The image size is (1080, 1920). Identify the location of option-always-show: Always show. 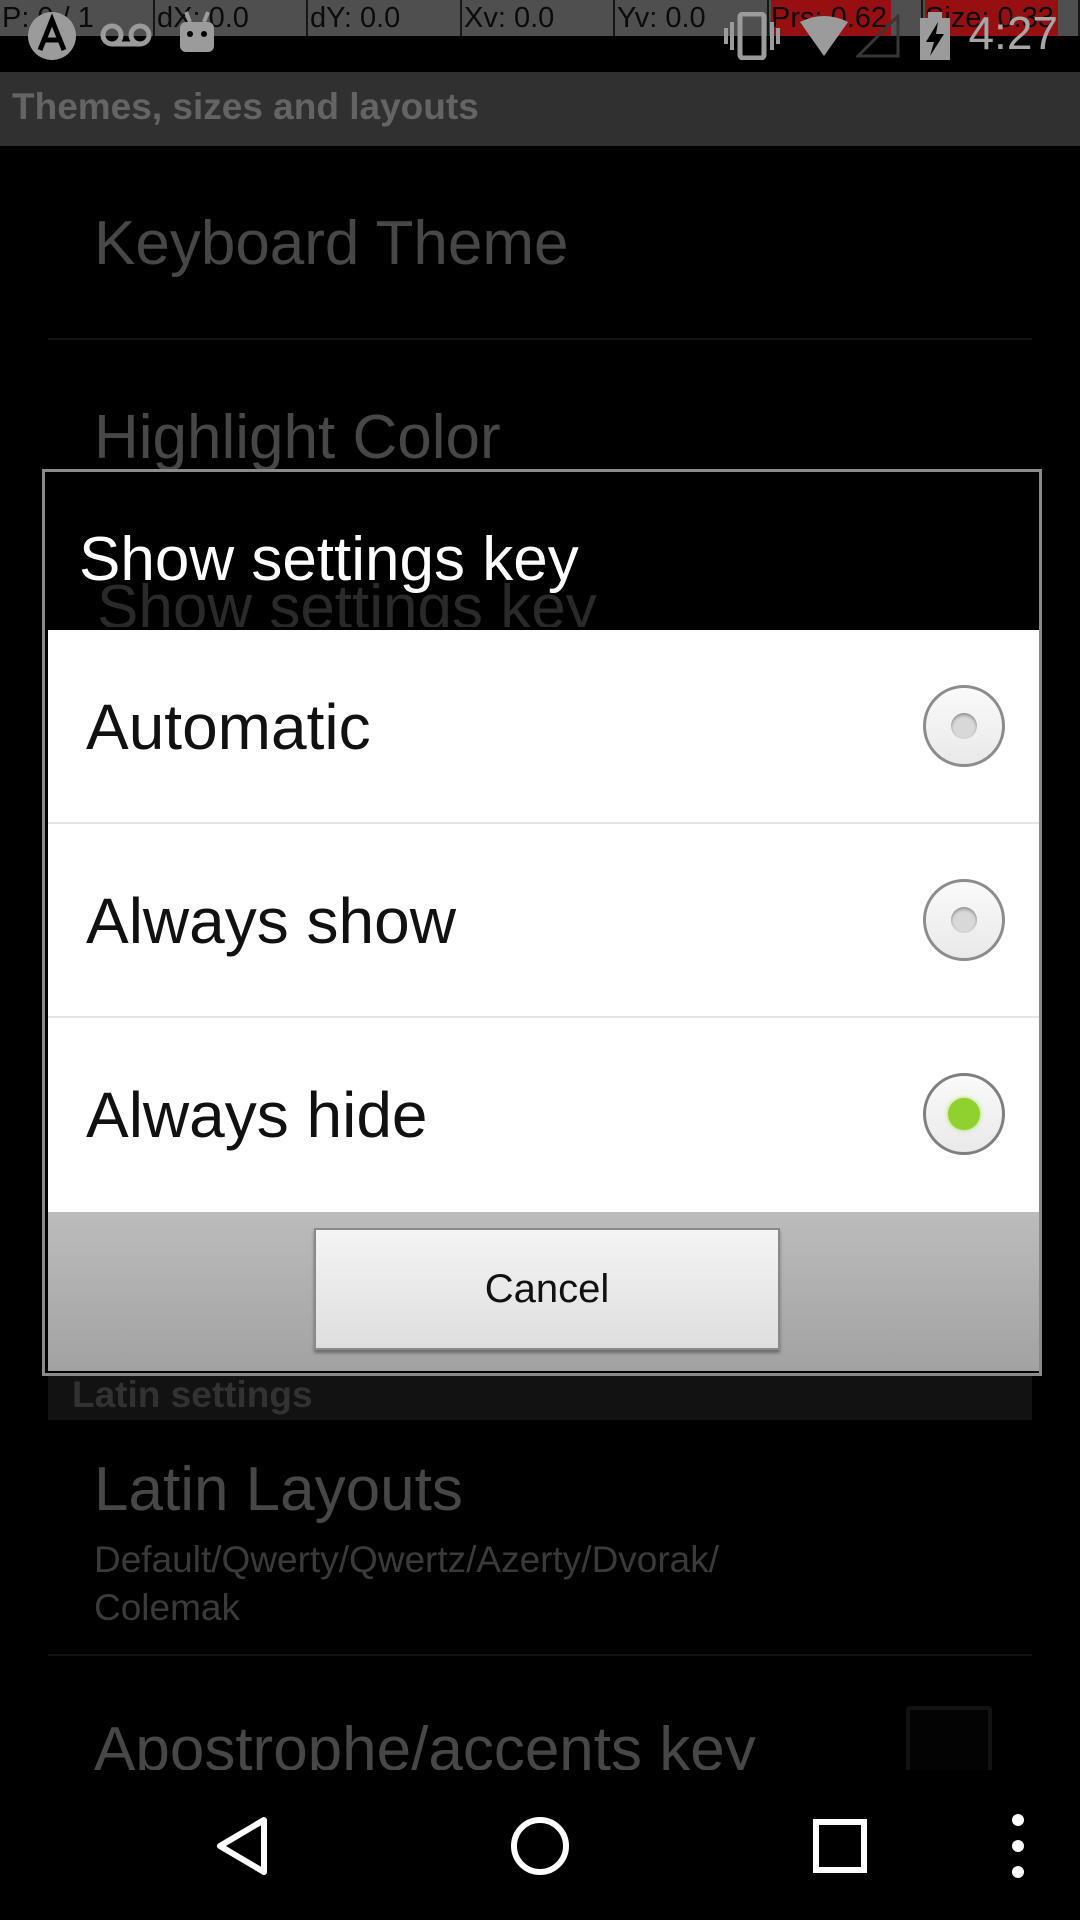
(543, 921).